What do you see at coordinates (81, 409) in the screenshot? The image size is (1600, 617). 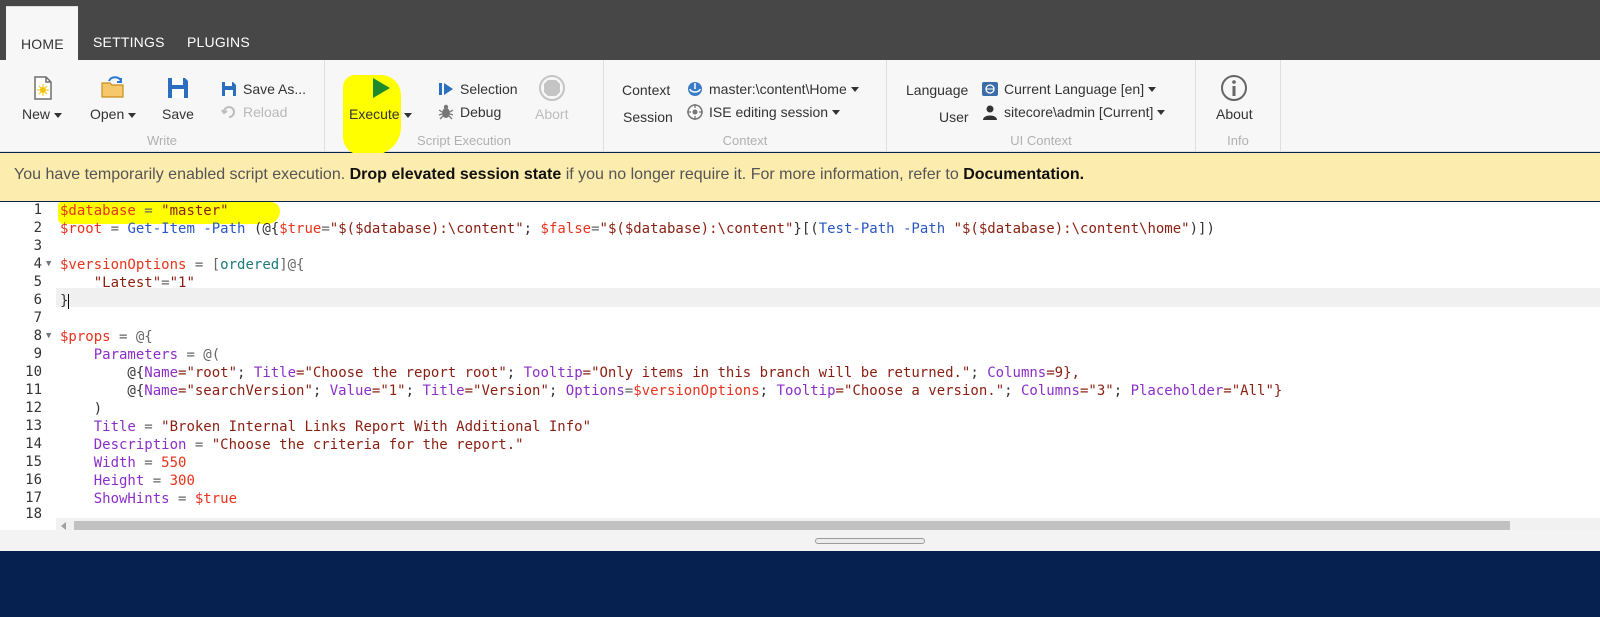 I see `code-line-12: )` at bounding box center [81, 409].